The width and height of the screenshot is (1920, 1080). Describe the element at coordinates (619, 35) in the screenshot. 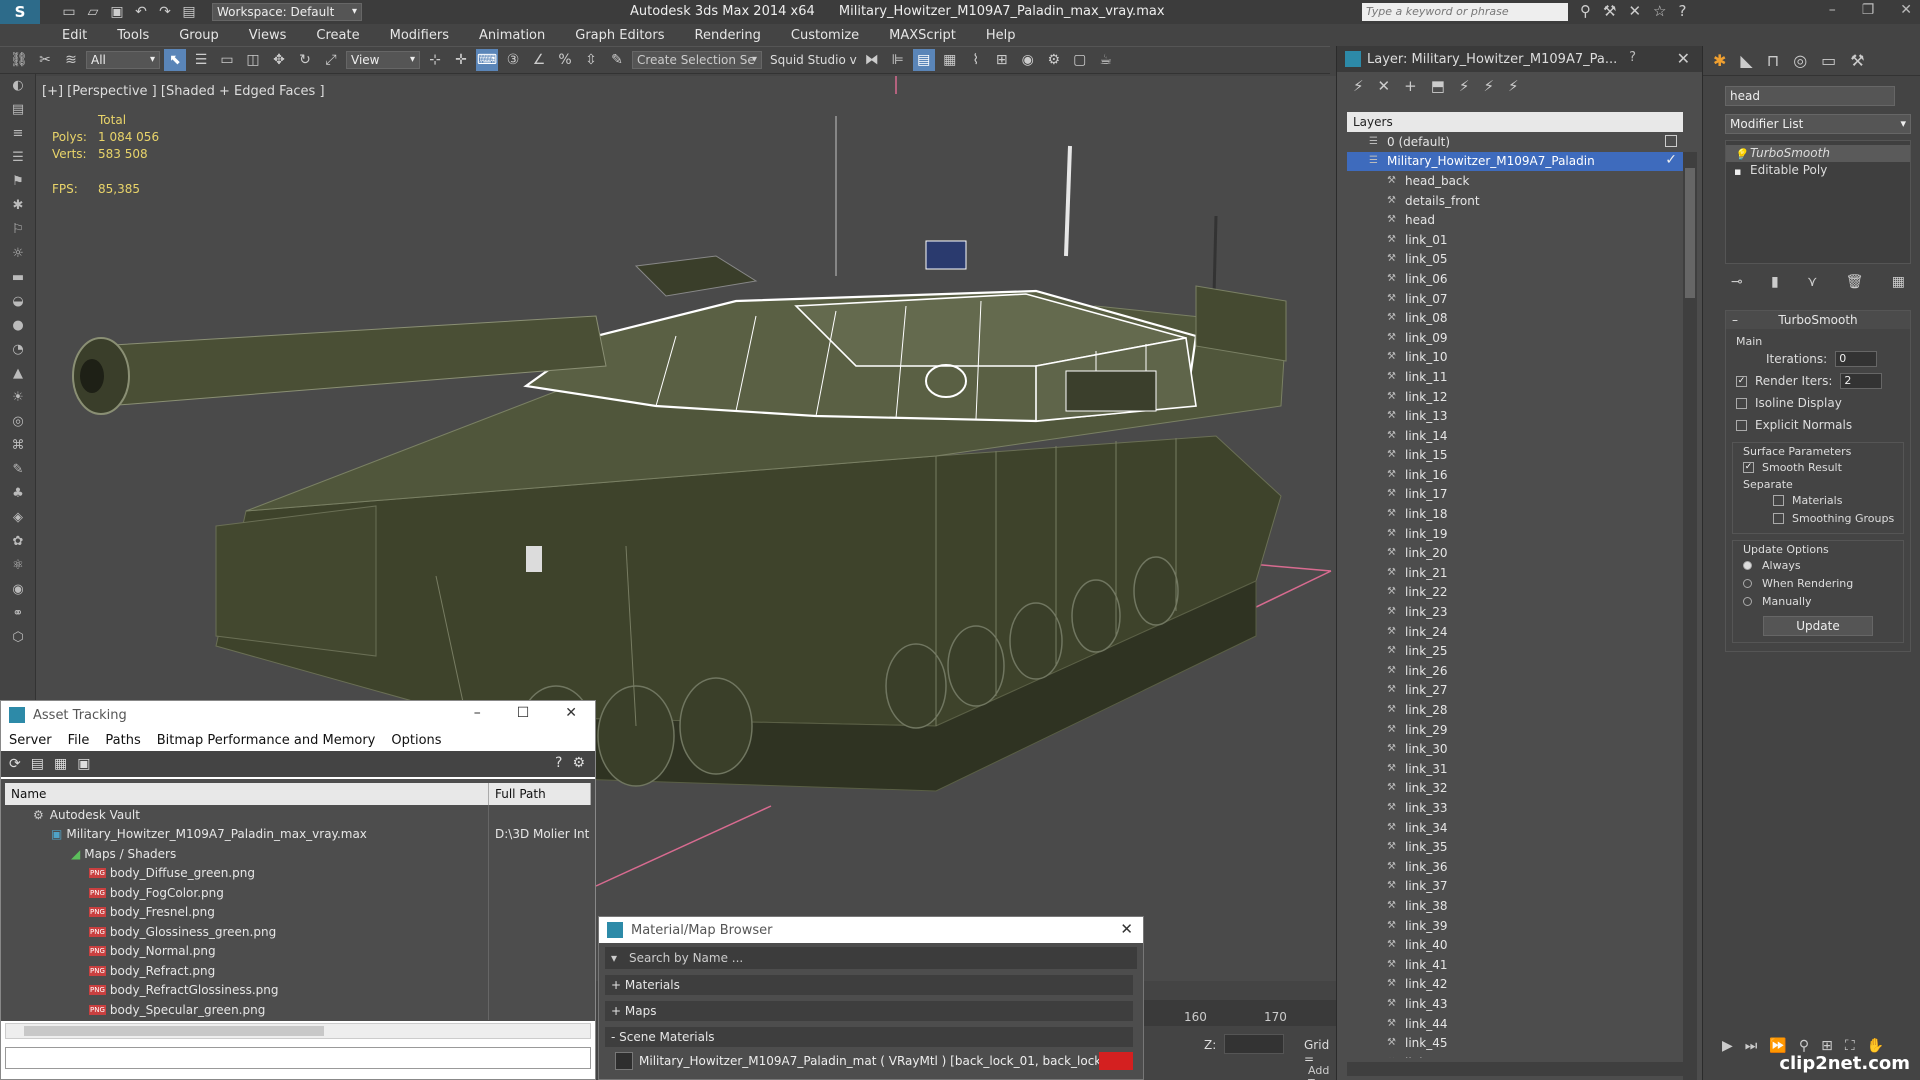

I see `menu-graph-editors: Graph Editors` at that location.